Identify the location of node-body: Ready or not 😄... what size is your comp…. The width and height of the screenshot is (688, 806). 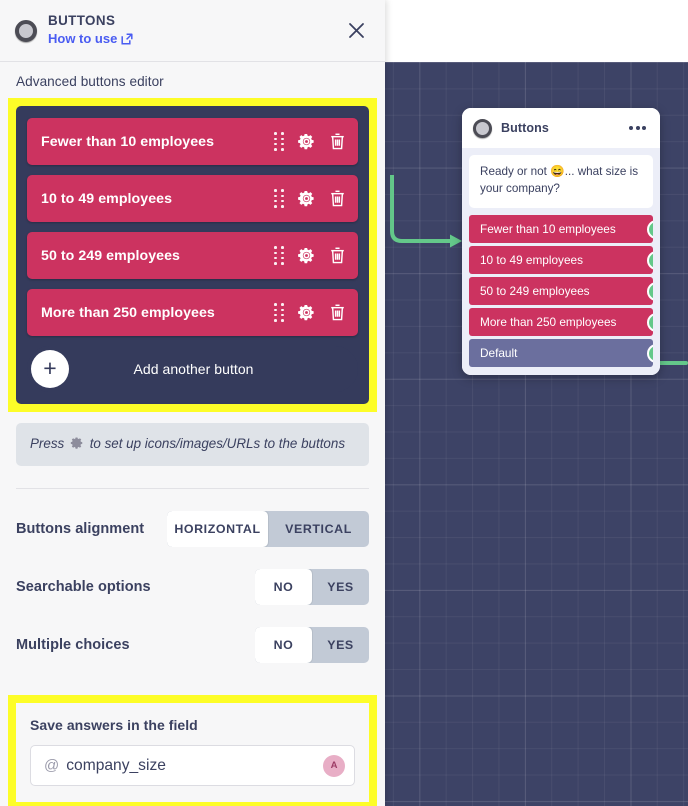
(561, 262).